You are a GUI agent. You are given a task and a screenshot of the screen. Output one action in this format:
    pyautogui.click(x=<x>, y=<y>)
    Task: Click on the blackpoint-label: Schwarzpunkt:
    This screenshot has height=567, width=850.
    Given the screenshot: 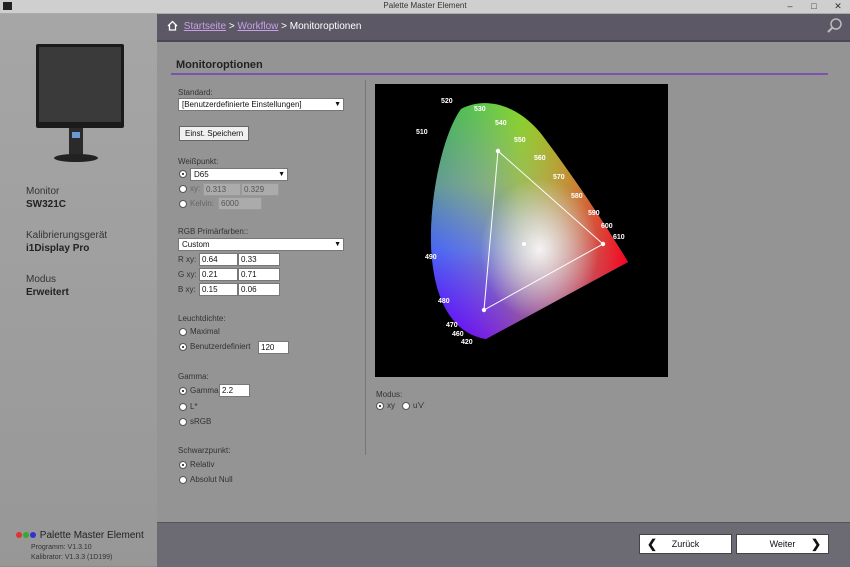 What is the action you would take?
    pyautogui.click(x=204, y=450)
    